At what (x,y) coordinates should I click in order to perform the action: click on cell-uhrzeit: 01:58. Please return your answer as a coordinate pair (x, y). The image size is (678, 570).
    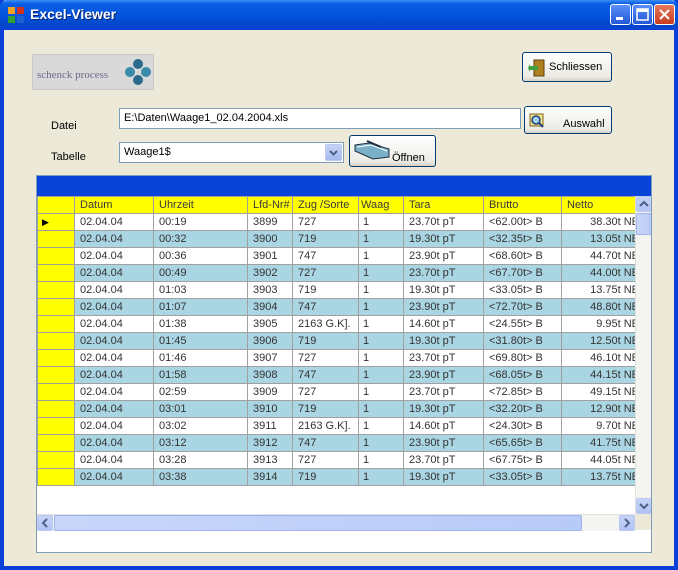
    Looking at the image, I should click on (200, 375).